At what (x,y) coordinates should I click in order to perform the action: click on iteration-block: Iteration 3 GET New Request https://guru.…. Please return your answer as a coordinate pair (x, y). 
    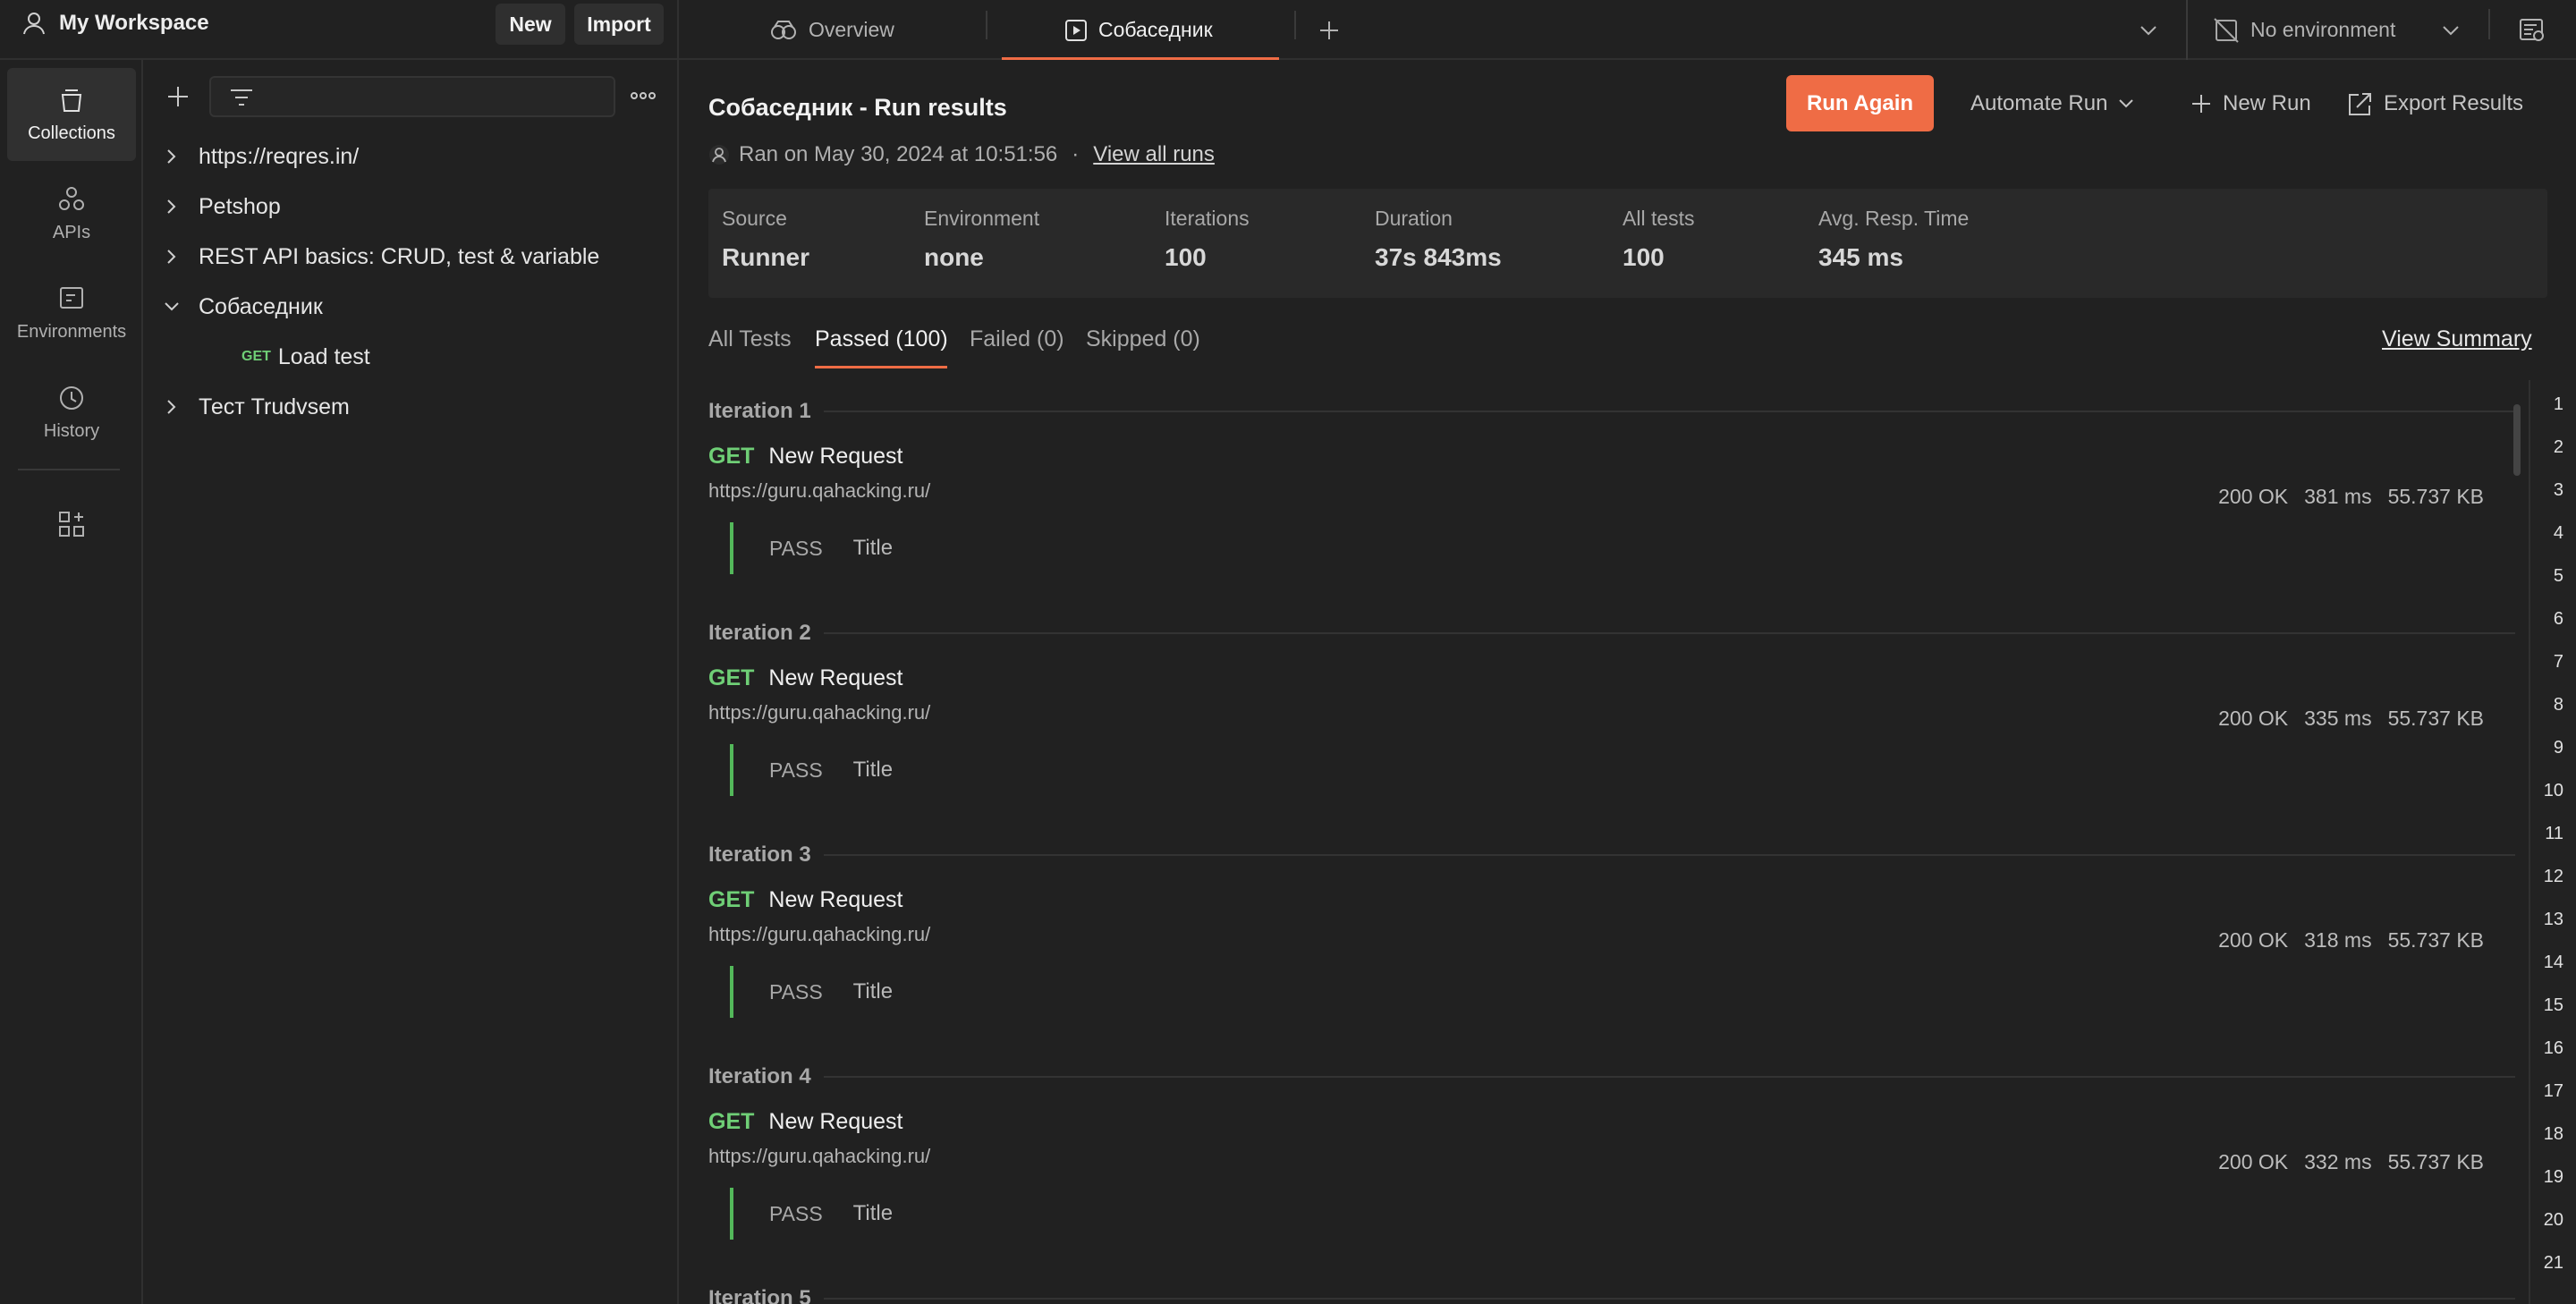
    Looking at the image, I should click on (1611, 930).